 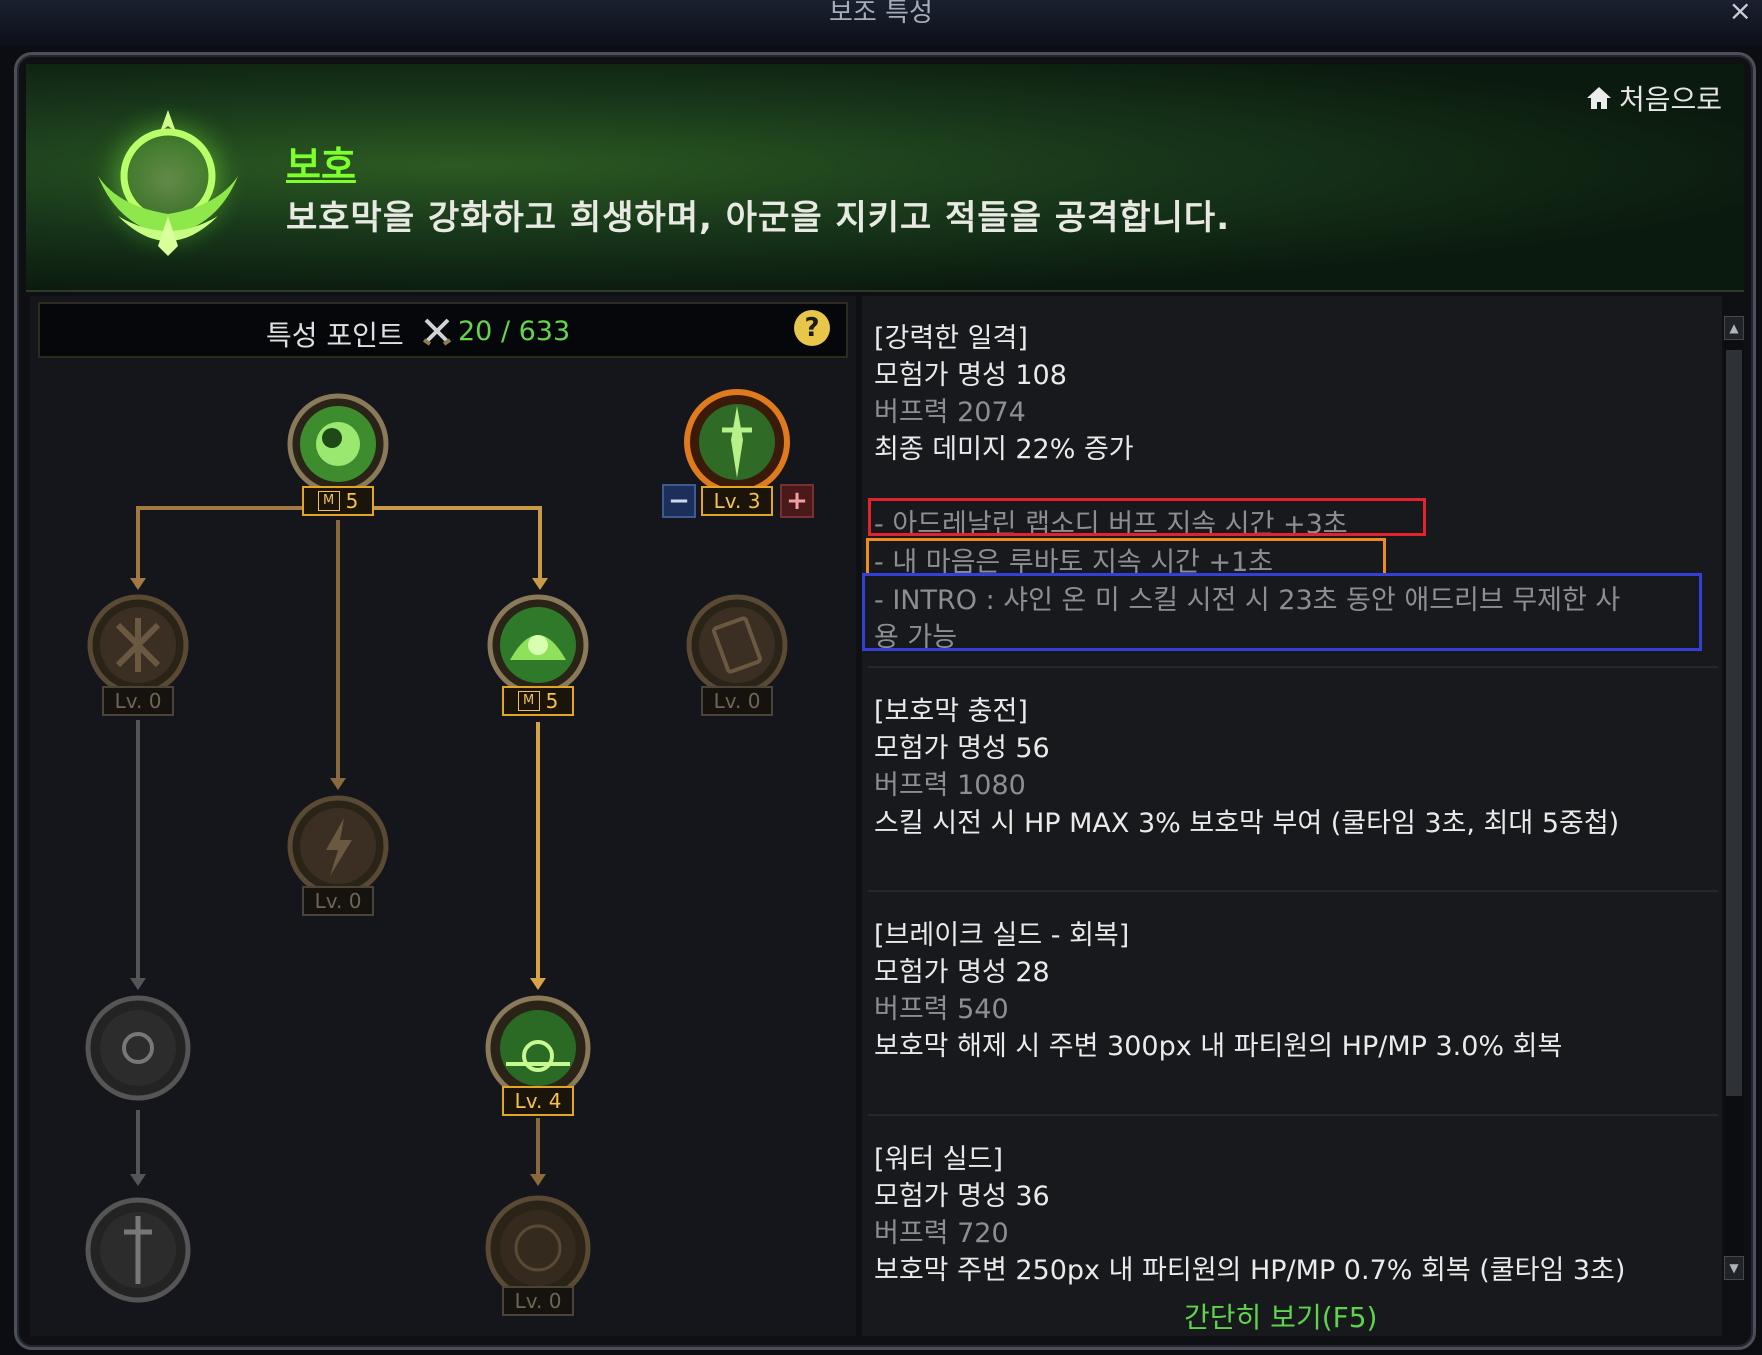 What do you see at coordinates (1218, 1046) in the screenshot?
I see `skill-effect: 보호막 해제 시 주변 300px 내 파티원의 HP/MP 3.0% 회복` at bounding box center [1218, 1046].